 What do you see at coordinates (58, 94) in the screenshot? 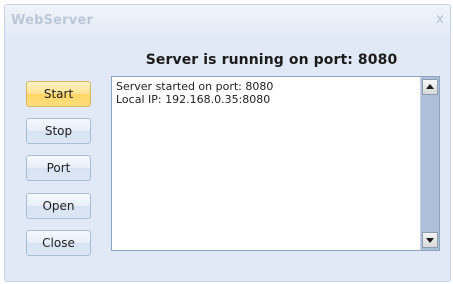
I see `start-button: Start` at bounding box center [58, 94].